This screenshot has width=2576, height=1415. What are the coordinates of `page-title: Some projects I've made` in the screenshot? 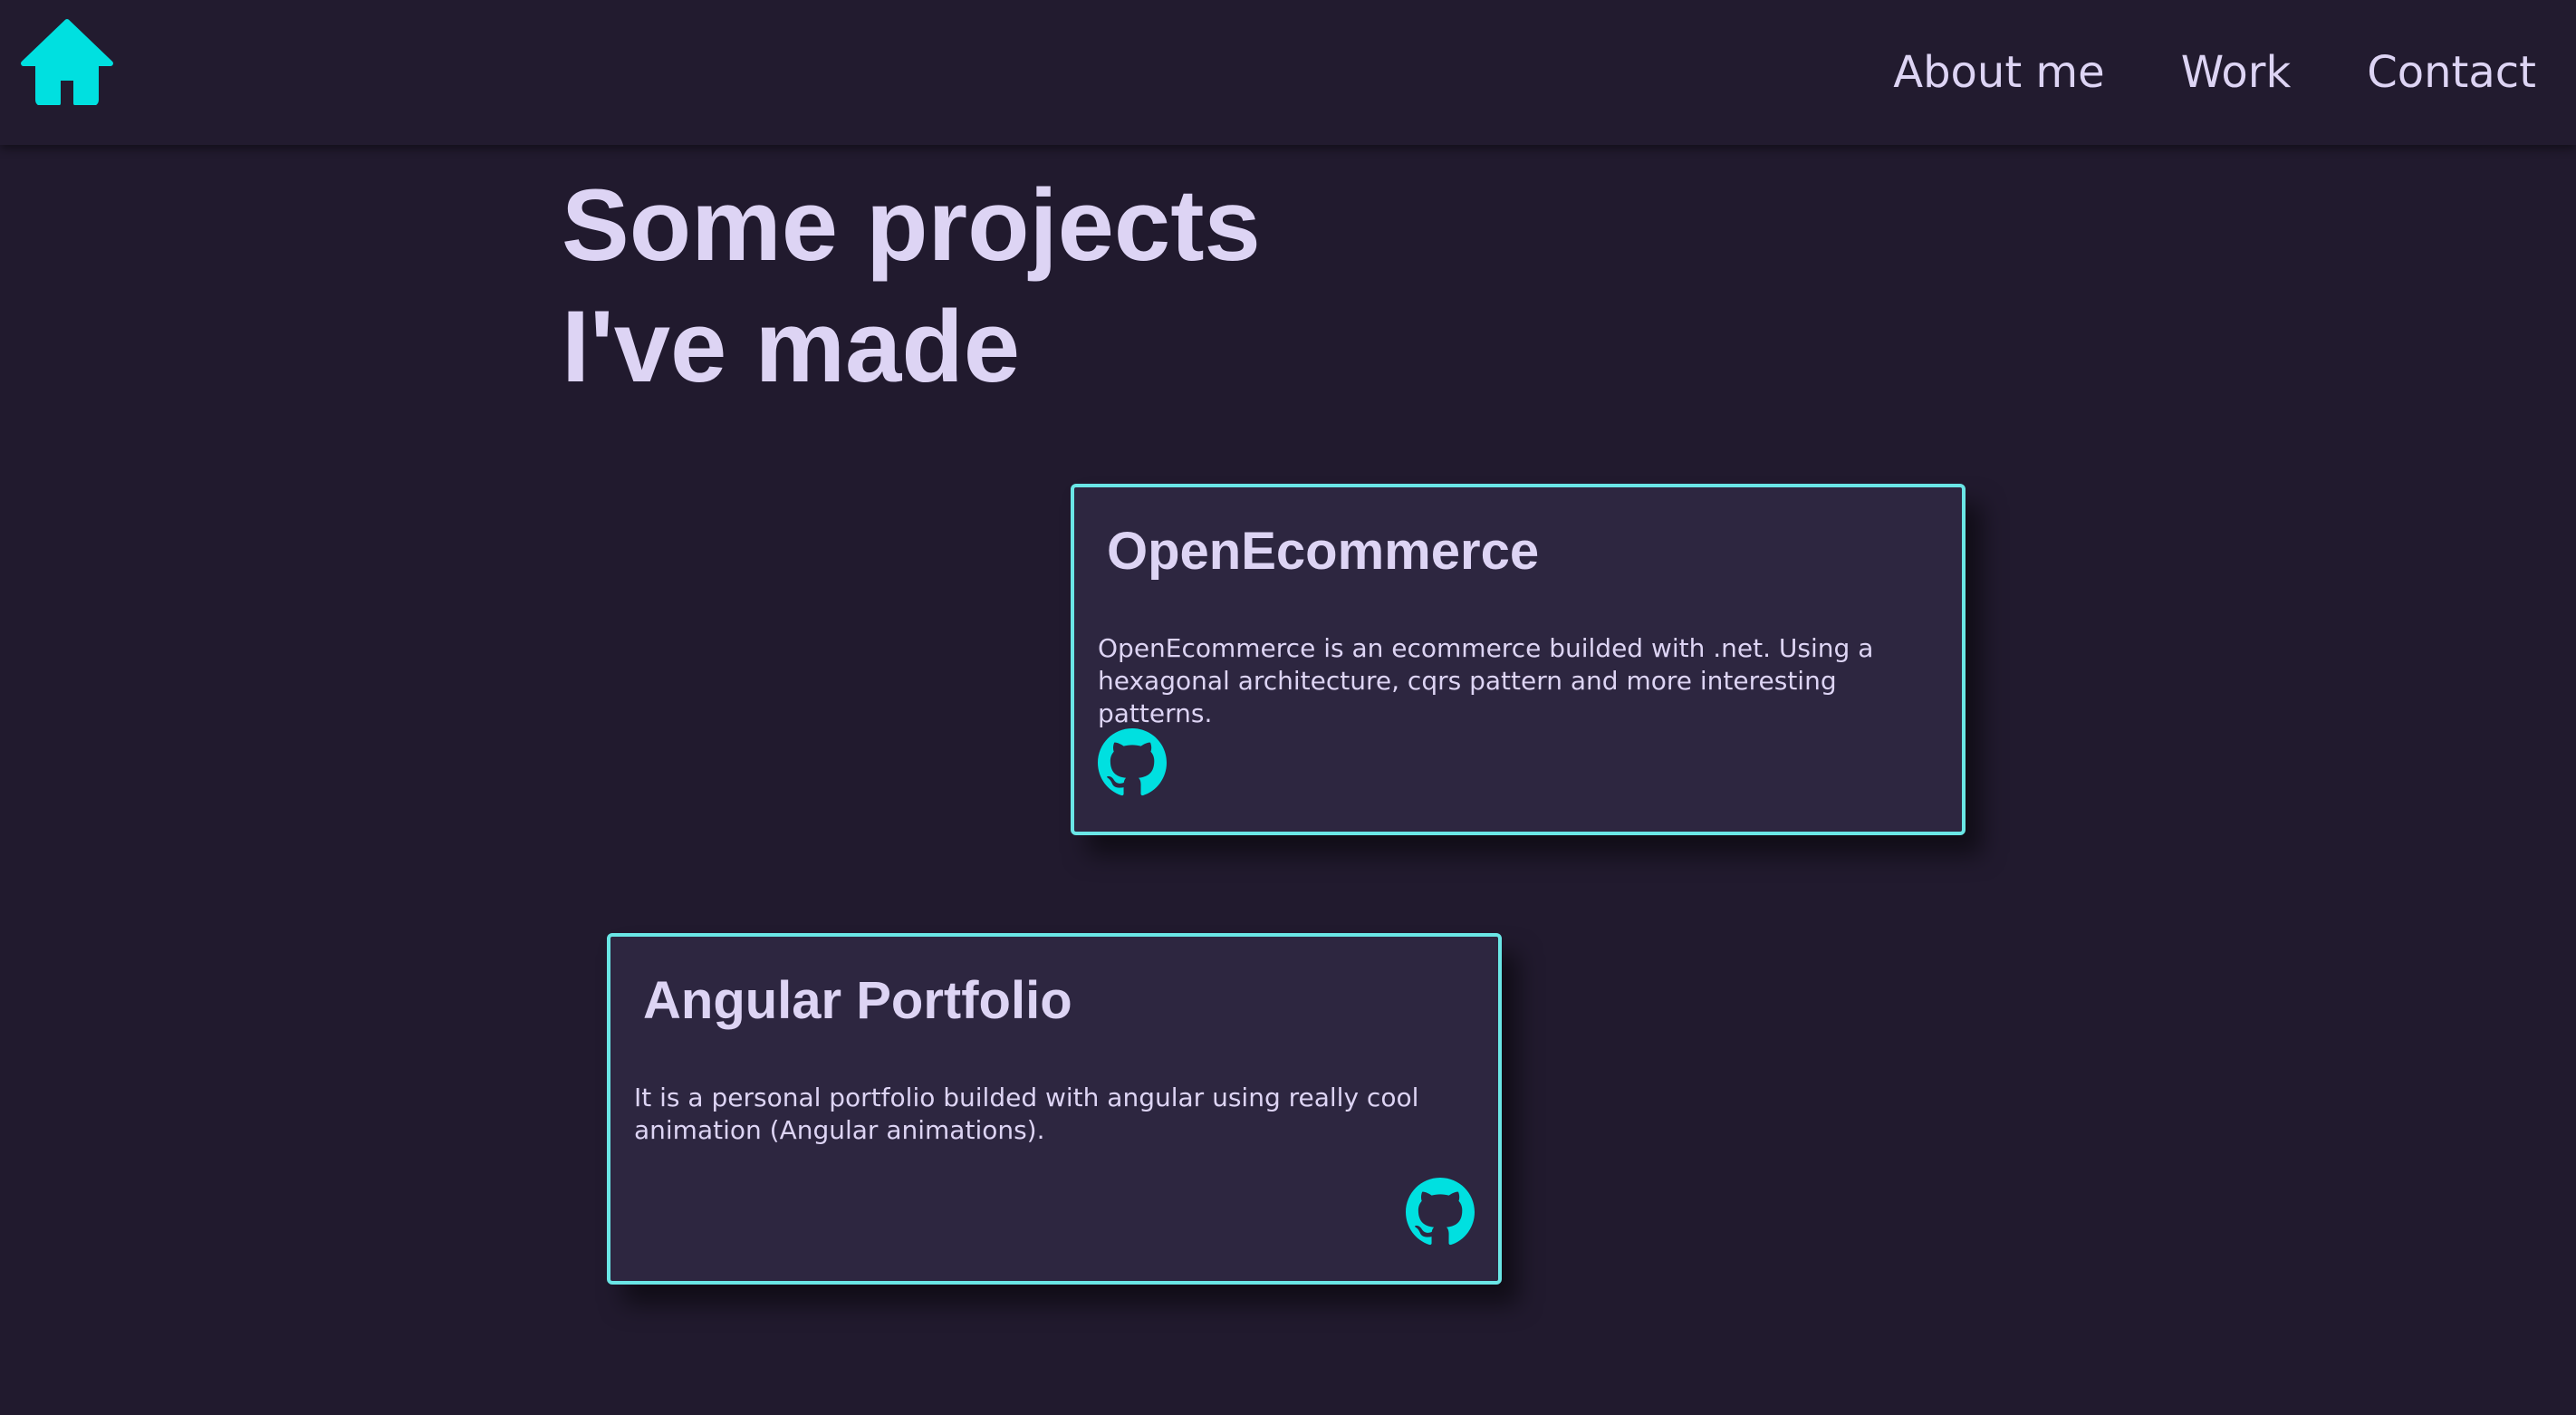 It's located at (969, 286).